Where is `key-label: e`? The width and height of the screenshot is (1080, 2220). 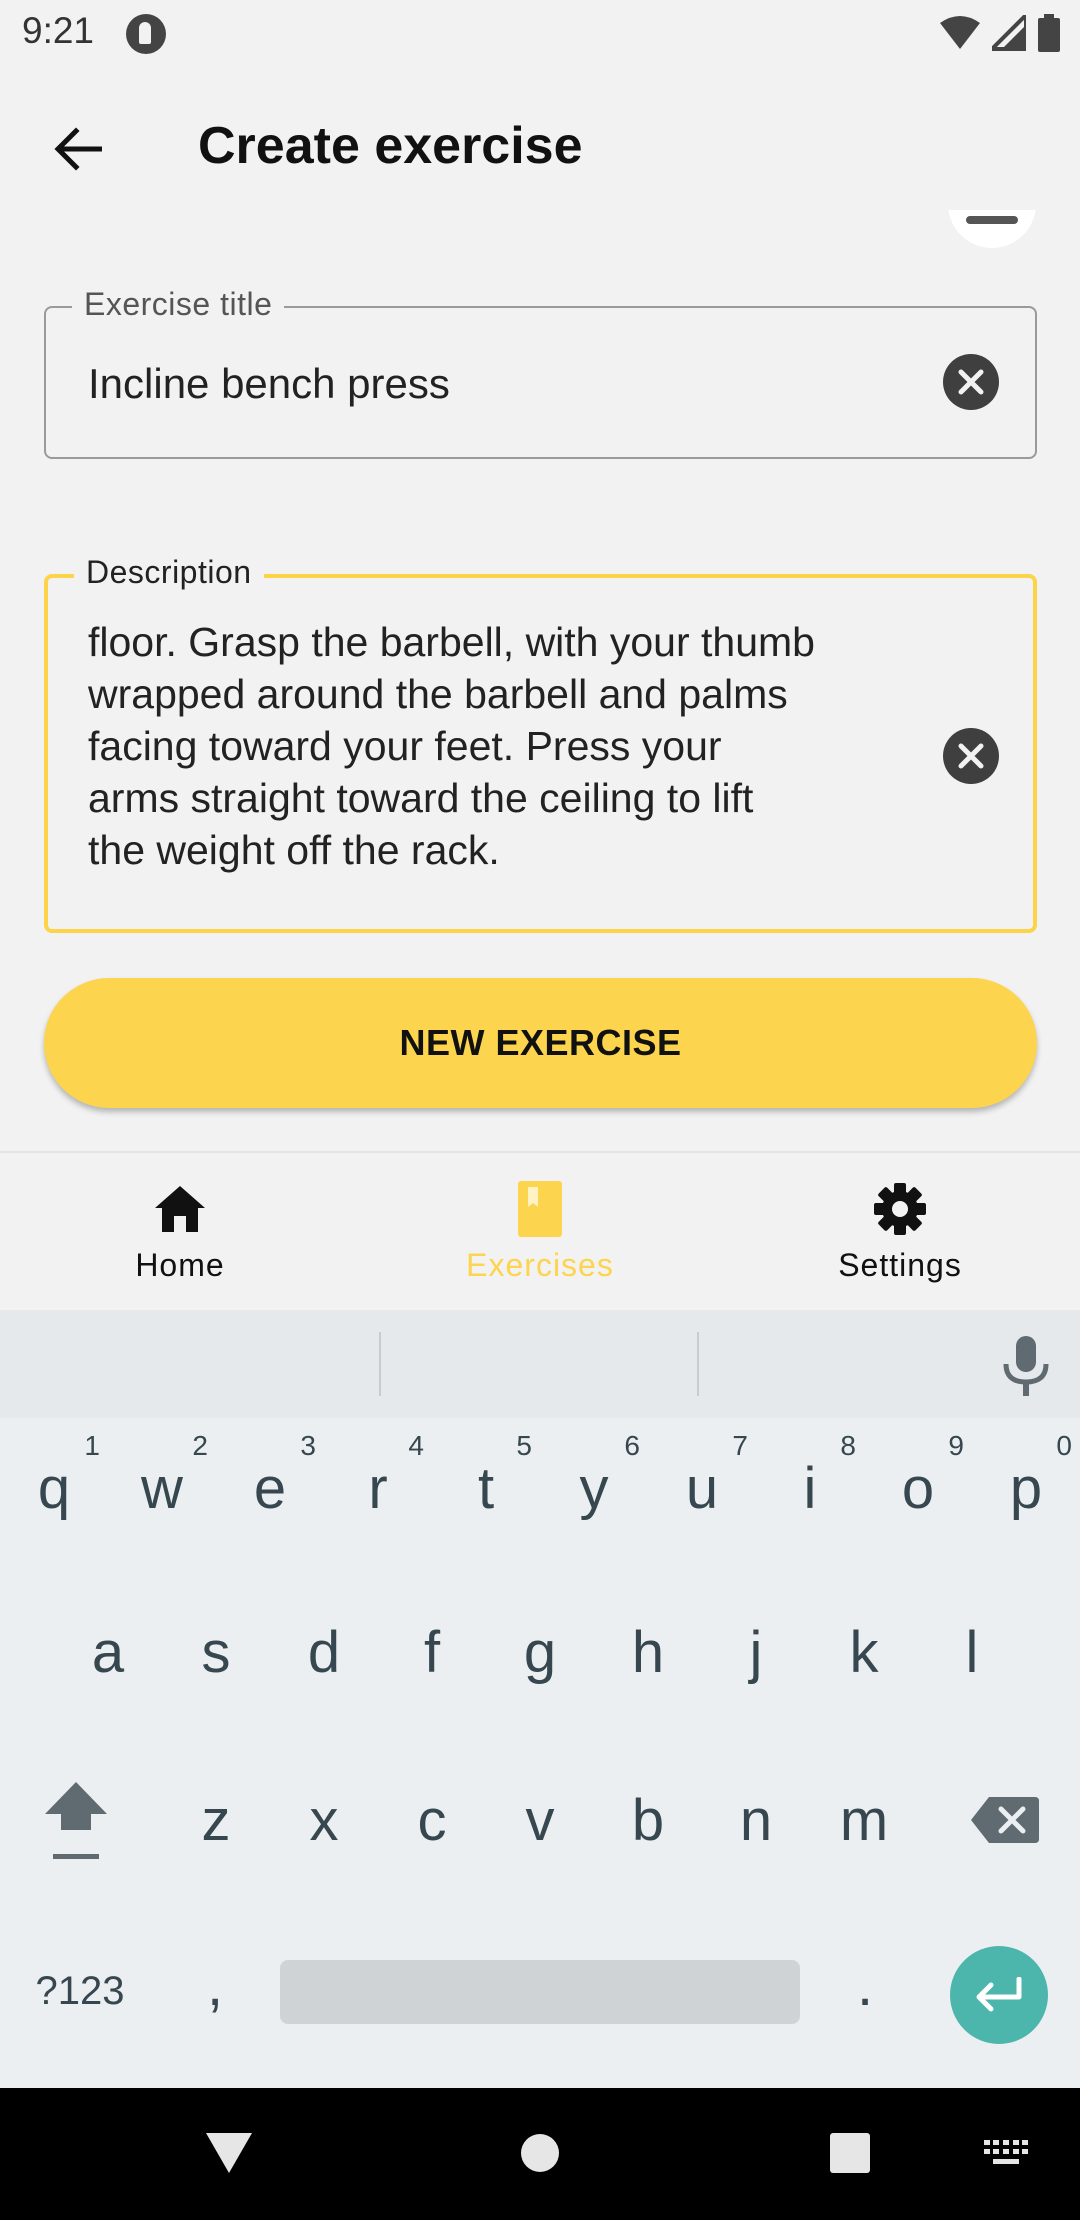 key-label: e is located at coordinates (270, 1488).